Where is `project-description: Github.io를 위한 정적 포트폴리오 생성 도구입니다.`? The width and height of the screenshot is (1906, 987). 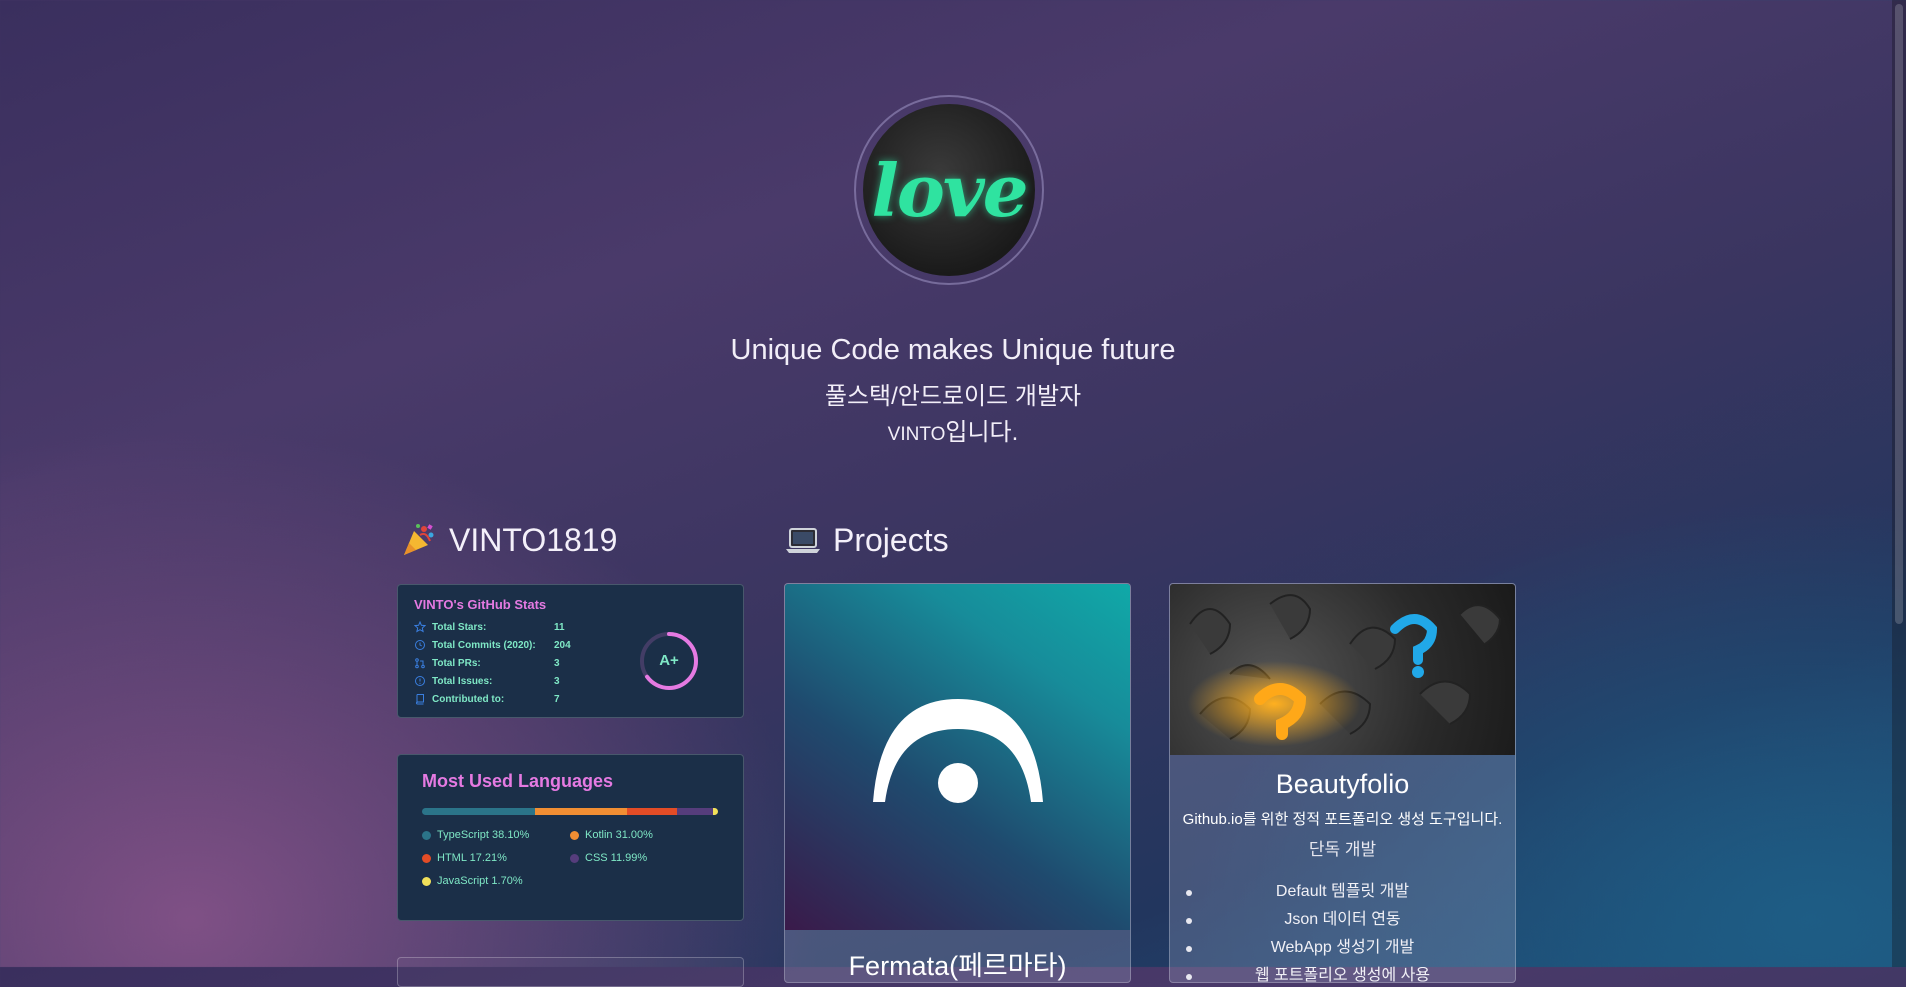 project-description: Github.io를 위한 정적 포트폴리오 생성 도구입니다. is located at coordinates (1342, 819).